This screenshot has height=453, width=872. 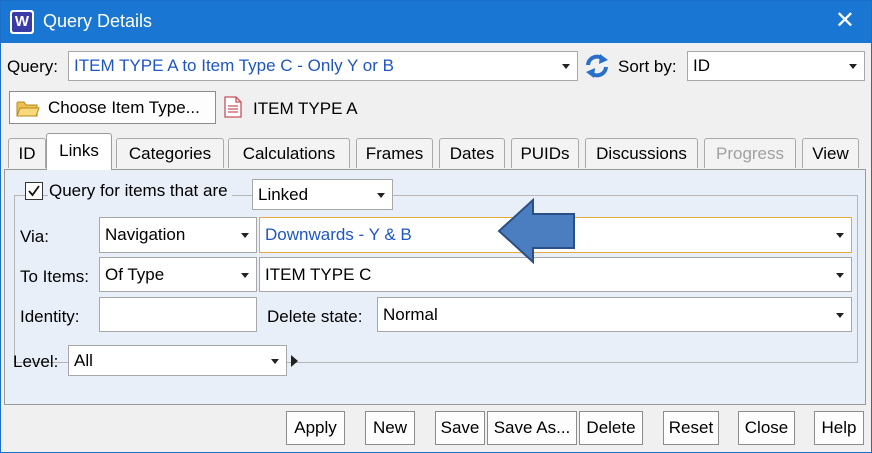 I want to click on via-direction-value: Downwards - Y & B, so click(x=338, y=234).